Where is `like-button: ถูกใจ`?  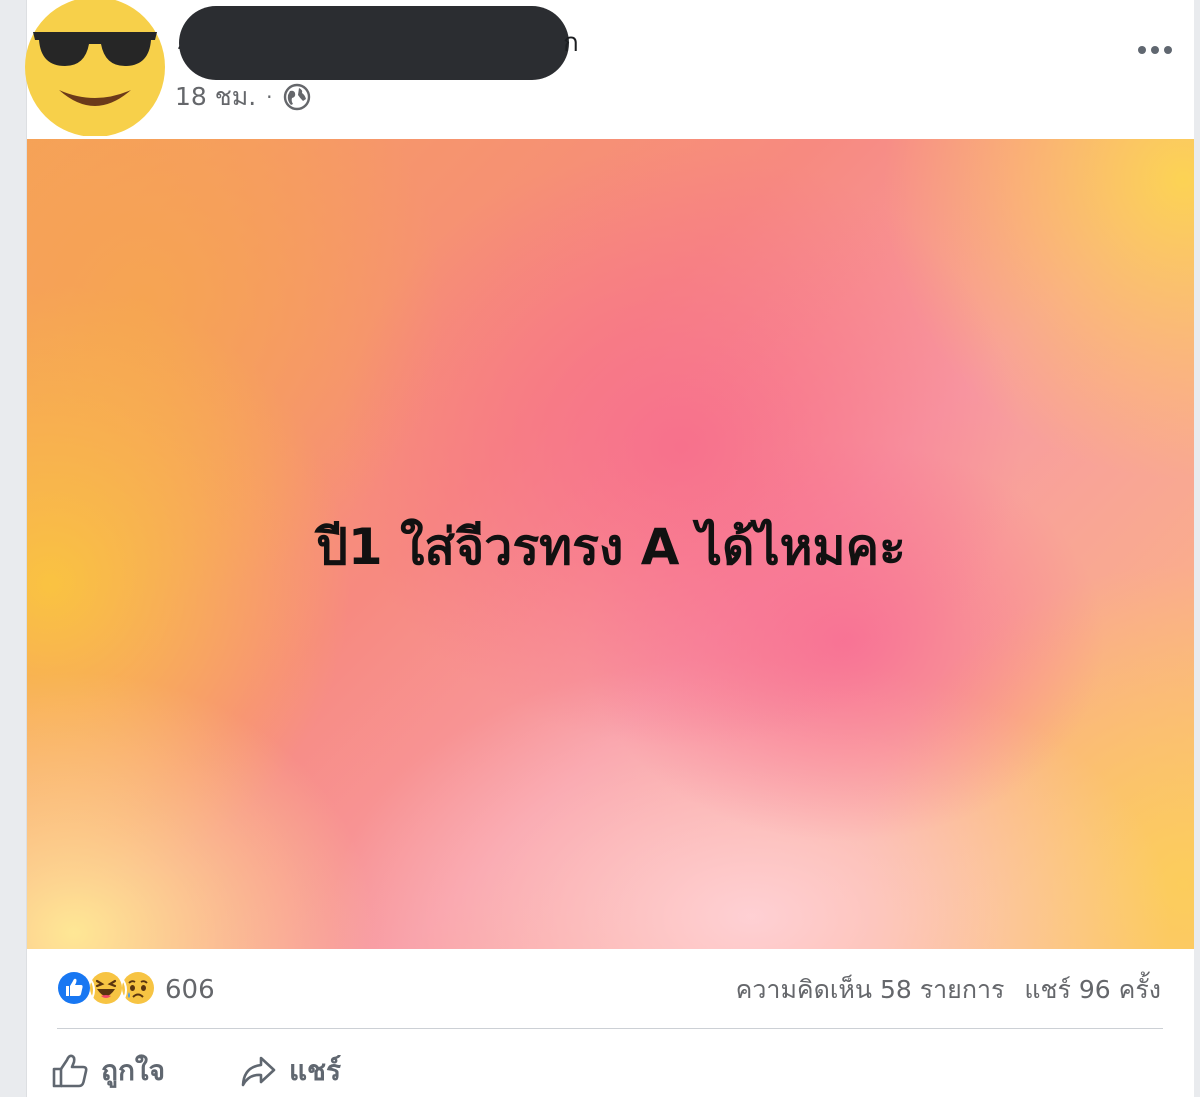
like-button: ถูกใจ is located at coordinates (108, 1071).